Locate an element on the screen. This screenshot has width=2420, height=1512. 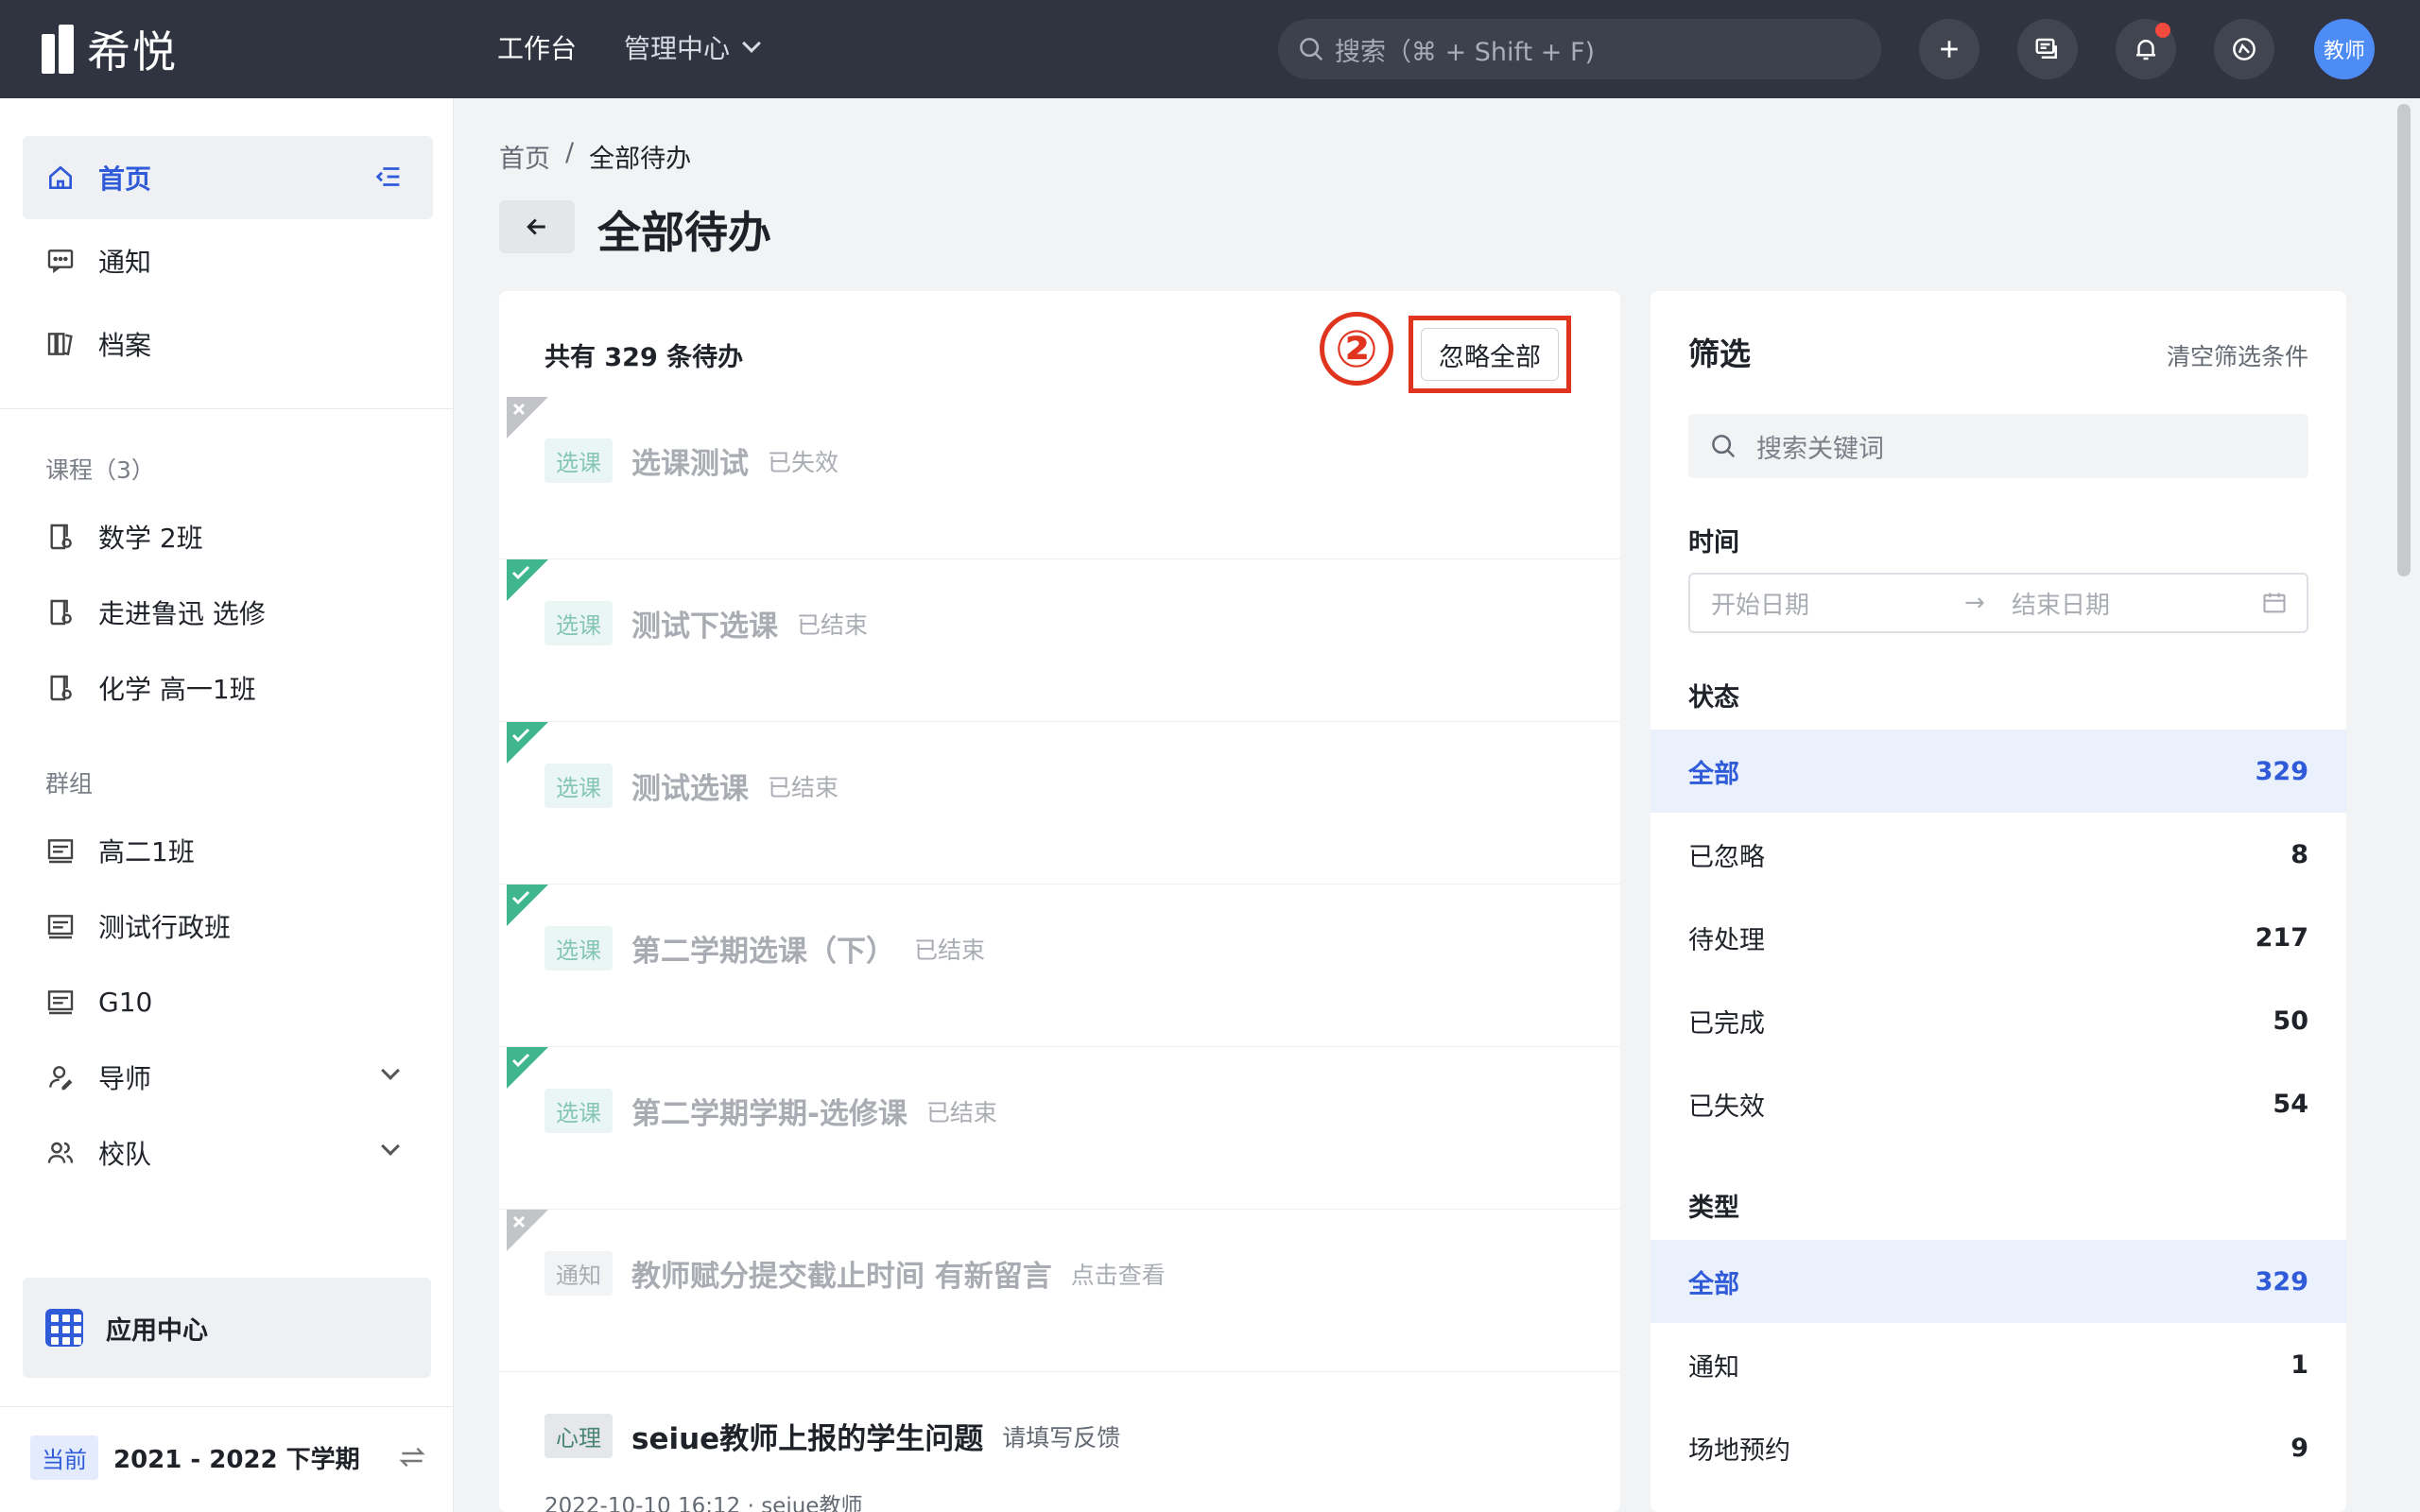
todo-tag: 选课 is located at coordinates (578, 623).